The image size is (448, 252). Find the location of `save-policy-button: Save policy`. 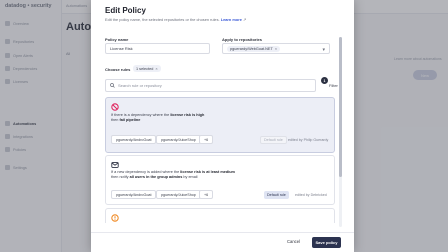

save-policy-button: Save policy is located at coordinates (326, 242).